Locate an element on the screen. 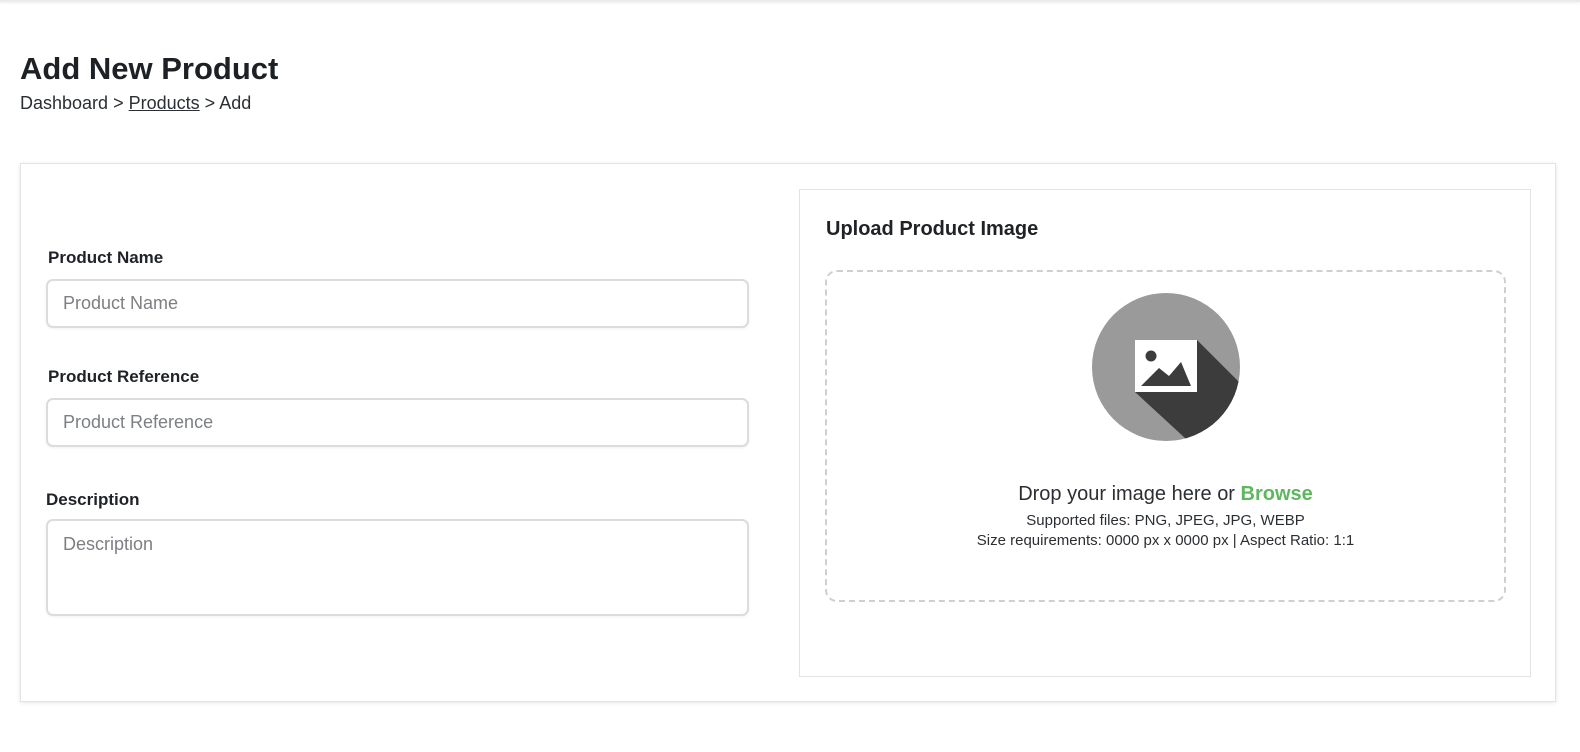 This screenshot has width=1580, height=752. upload-title: Upload Product Image is located at coordinates (932, 229).